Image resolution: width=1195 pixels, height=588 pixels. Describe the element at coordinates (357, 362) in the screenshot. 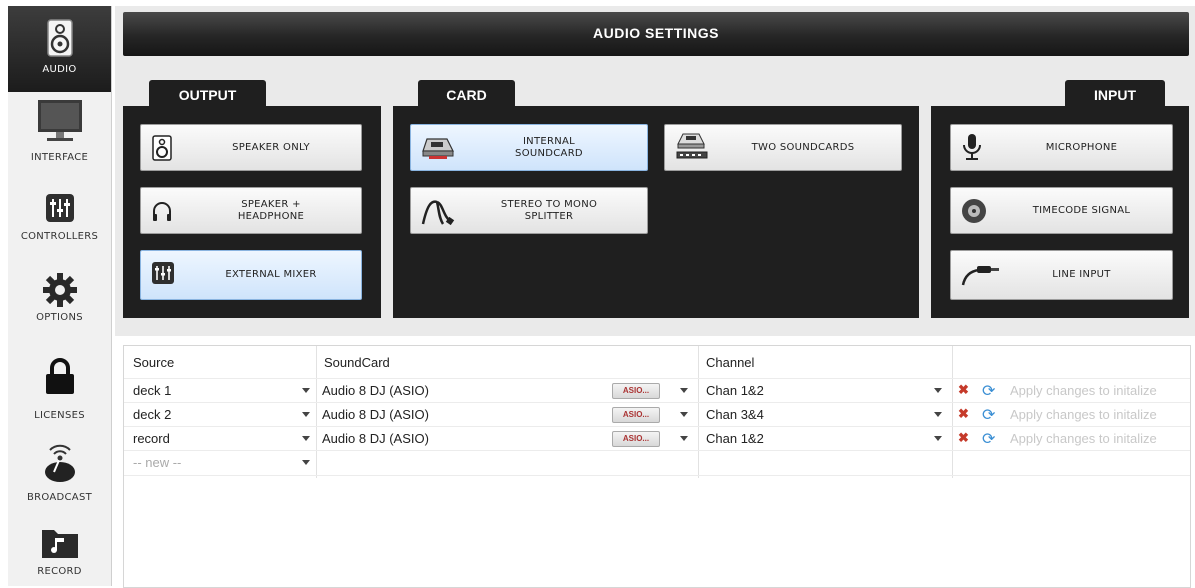

I see `header-soundcard: SoundCard` at that location.